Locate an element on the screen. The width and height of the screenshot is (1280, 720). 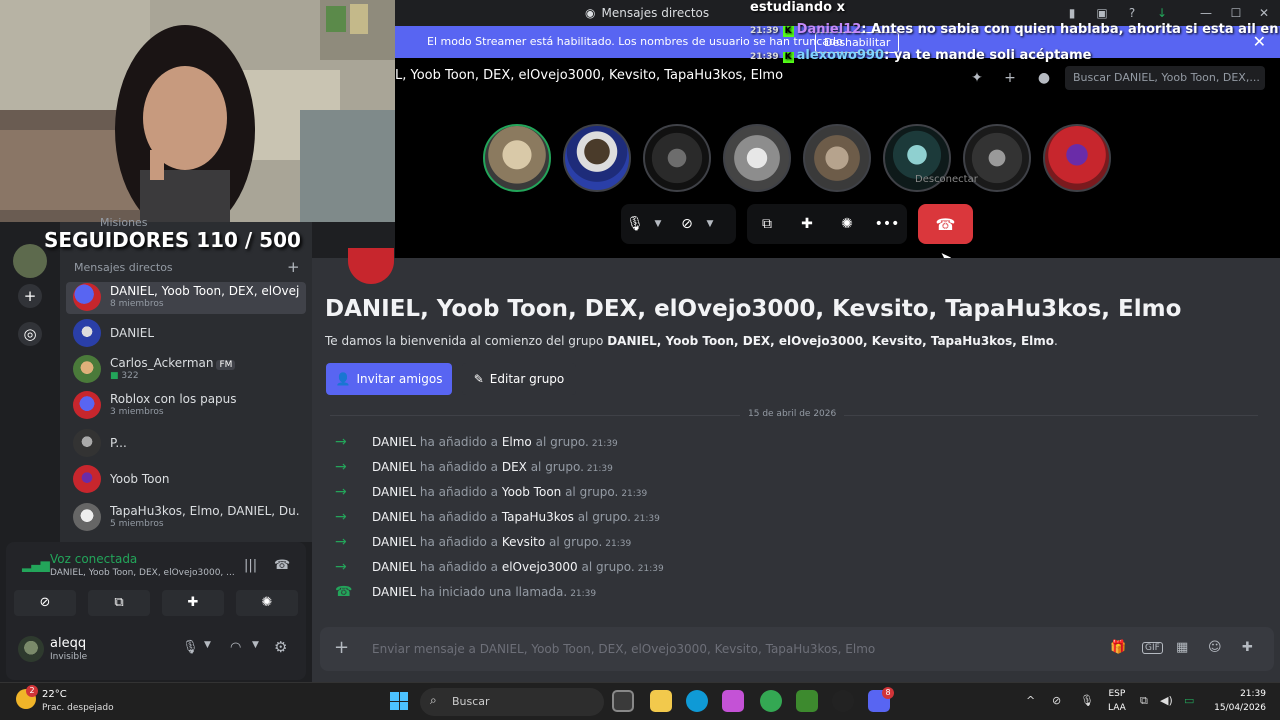
bookmark-icon: ▮ is located at coordinates (1072, 13).